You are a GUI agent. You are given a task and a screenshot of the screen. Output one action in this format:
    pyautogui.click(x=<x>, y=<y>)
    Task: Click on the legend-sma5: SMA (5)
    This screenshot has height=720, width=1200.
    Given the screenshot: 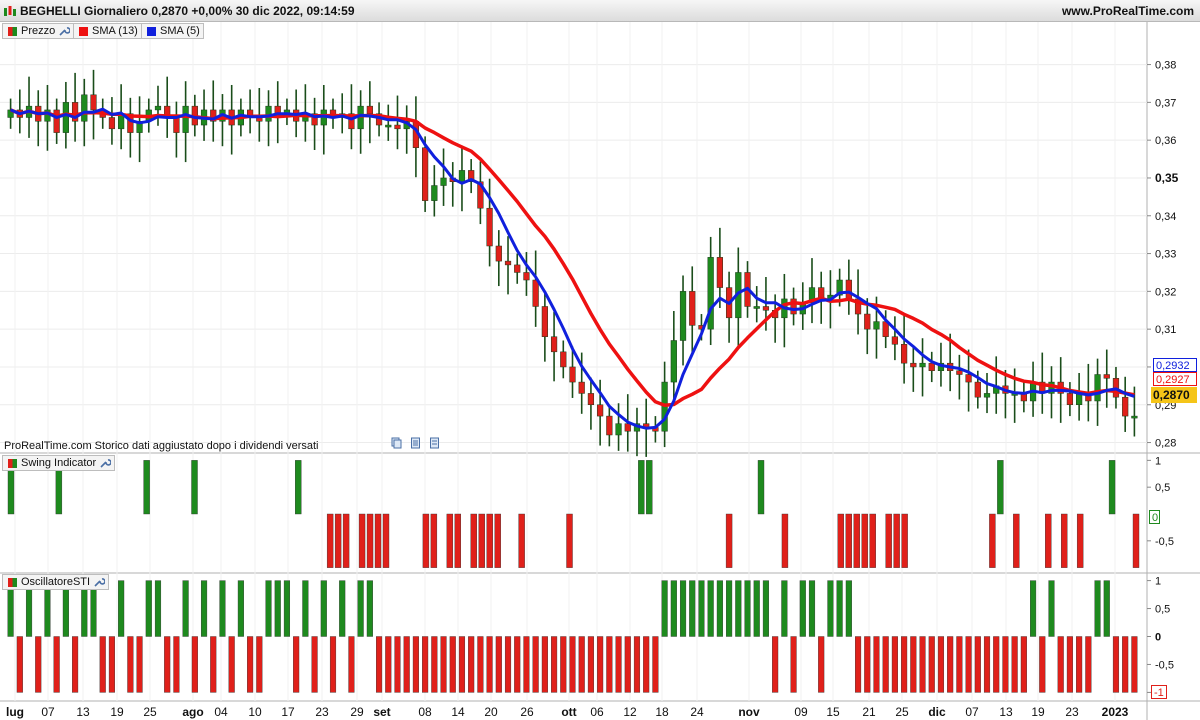 What is the action you would take?
    pyautogui.click(x=172, y=31)
    